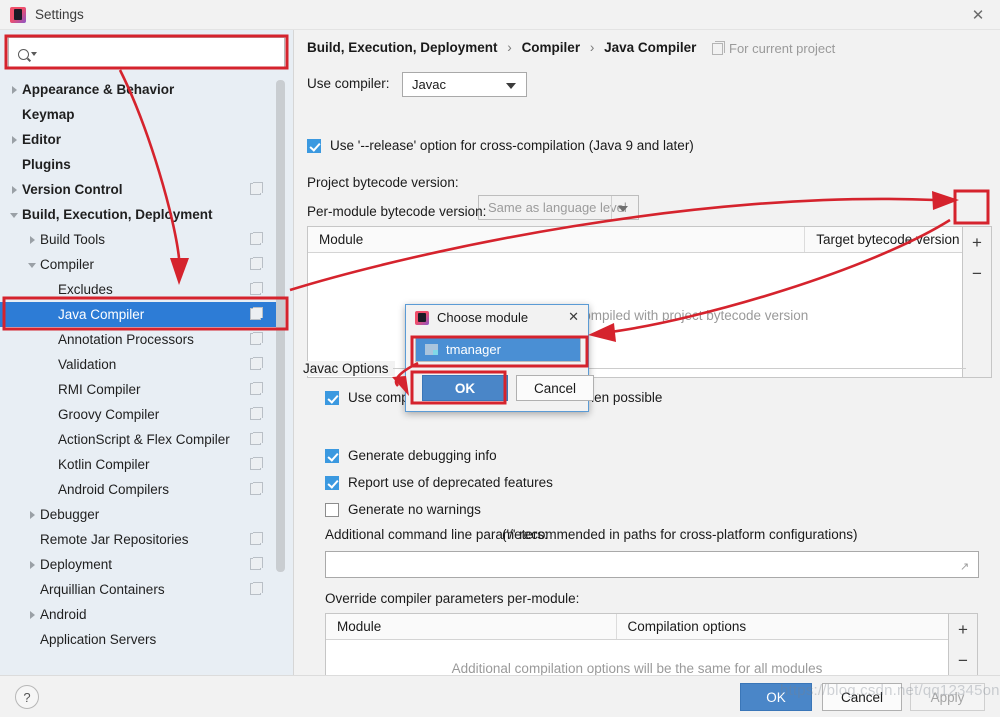 The width and height of the screenshot is (1000, 717). I want to click on sidebar-item-label: ActionScript & Flex Compiler, so click(144, 439).